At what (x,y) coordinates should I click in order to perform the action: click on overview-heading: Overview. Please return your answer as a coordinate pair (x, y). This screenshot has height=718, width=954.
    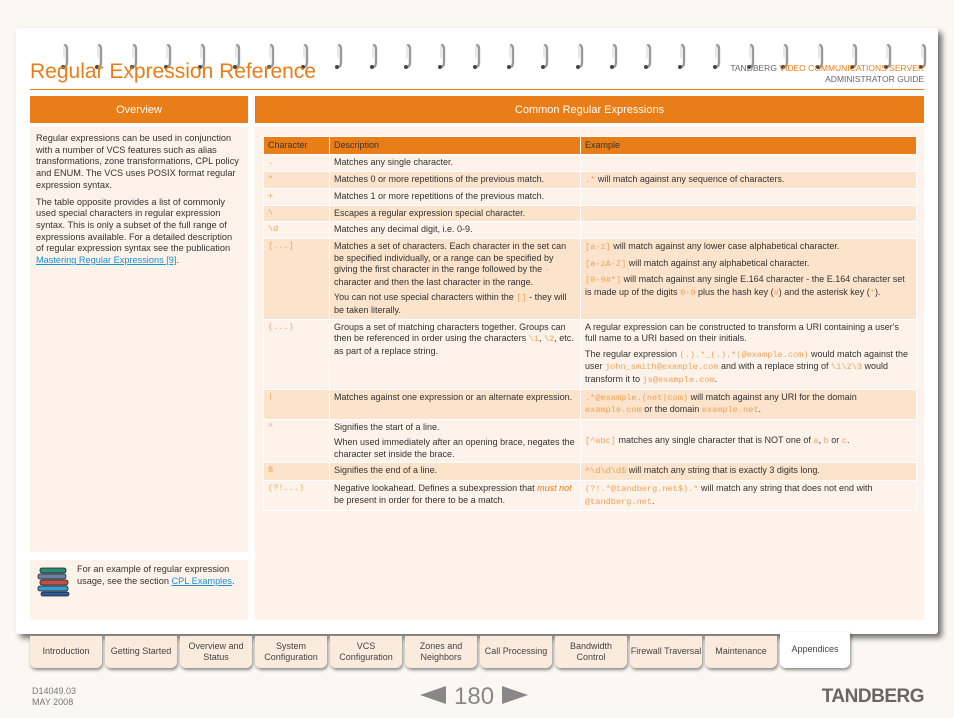
    Looking at the image, I should click on (139, 109).